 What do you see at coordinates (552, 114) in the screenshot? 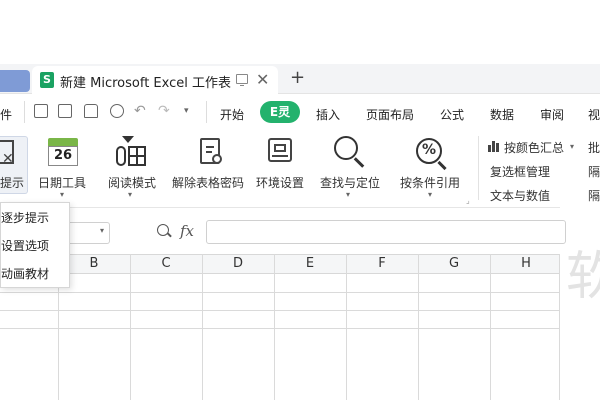
I see `menu-review: 审阅` at bounding box center [552, 114].